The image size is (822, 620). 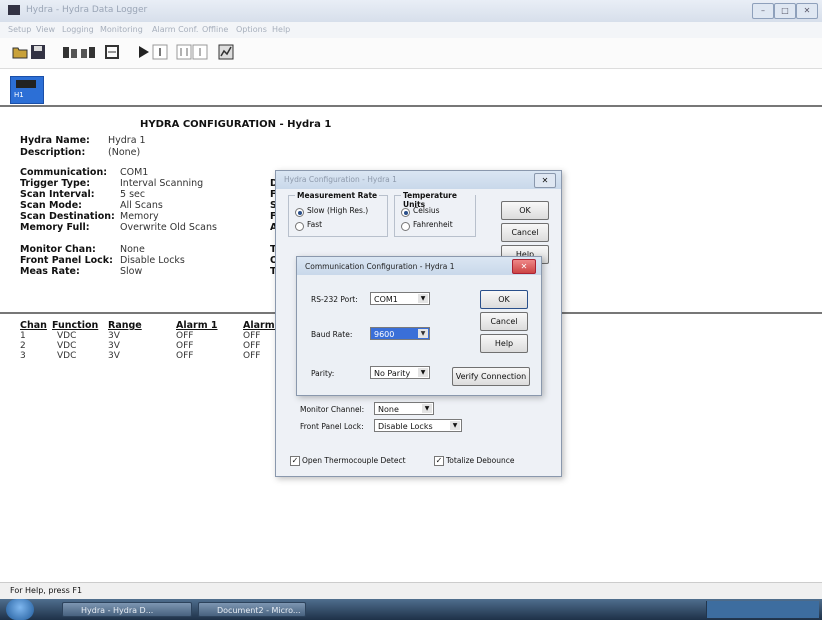 I want to click on download-config-icon, so click(x=70, y=52).